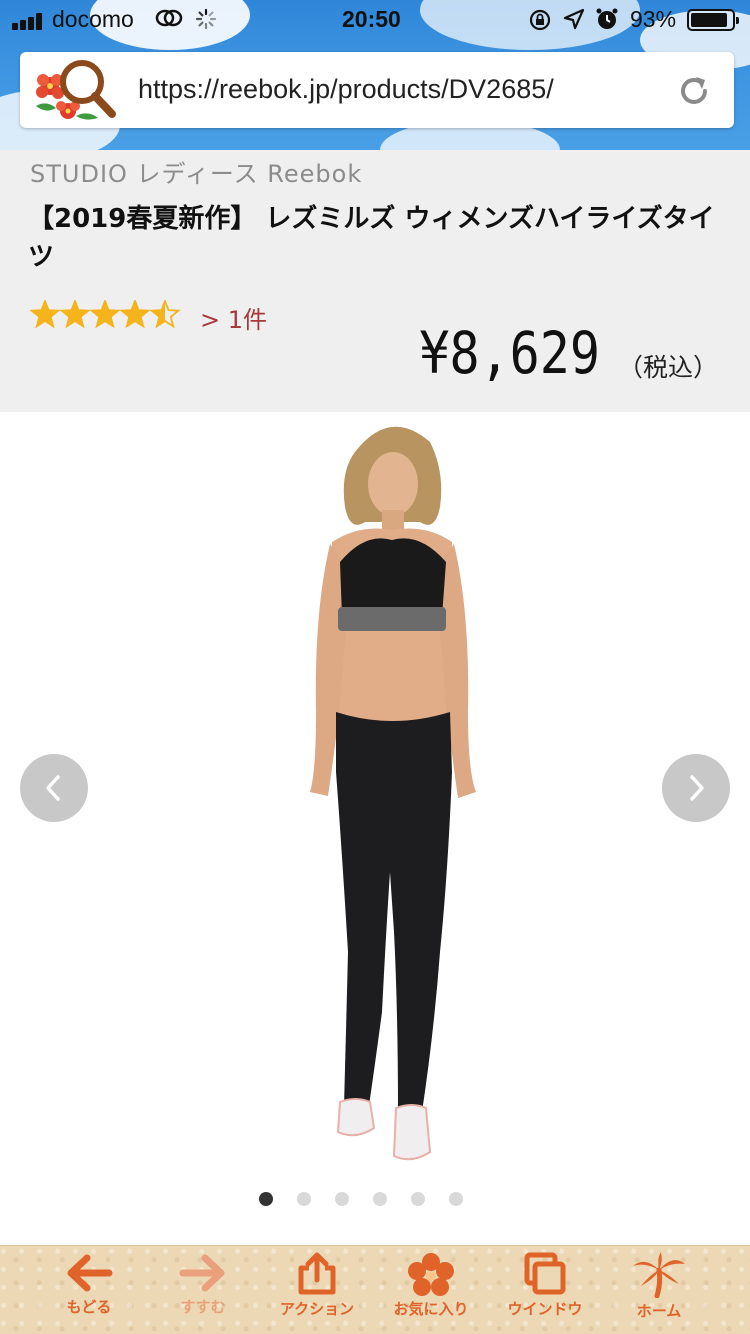  I want to click on reload-icon, so click(694, 91).